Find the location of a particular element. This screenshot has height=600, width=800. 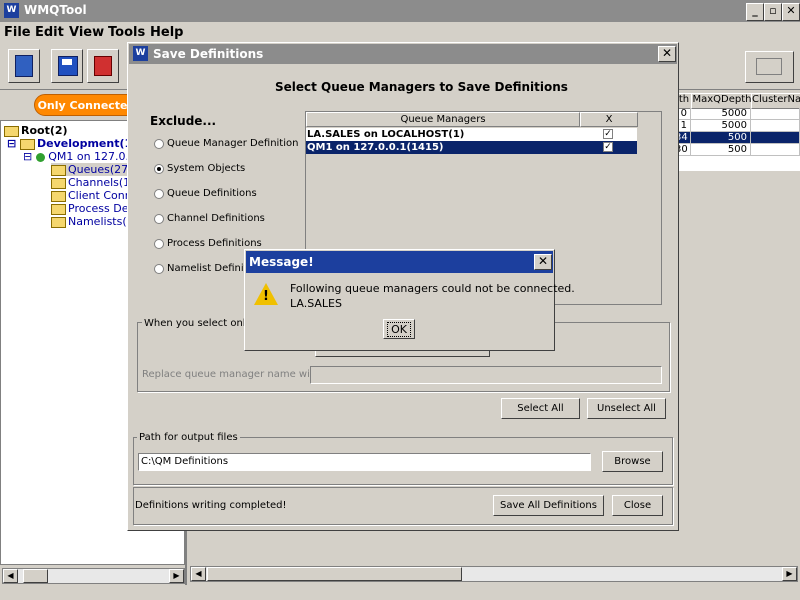

right-hscrollbar: ◀ ▶ is located at coordinates (494, 574).